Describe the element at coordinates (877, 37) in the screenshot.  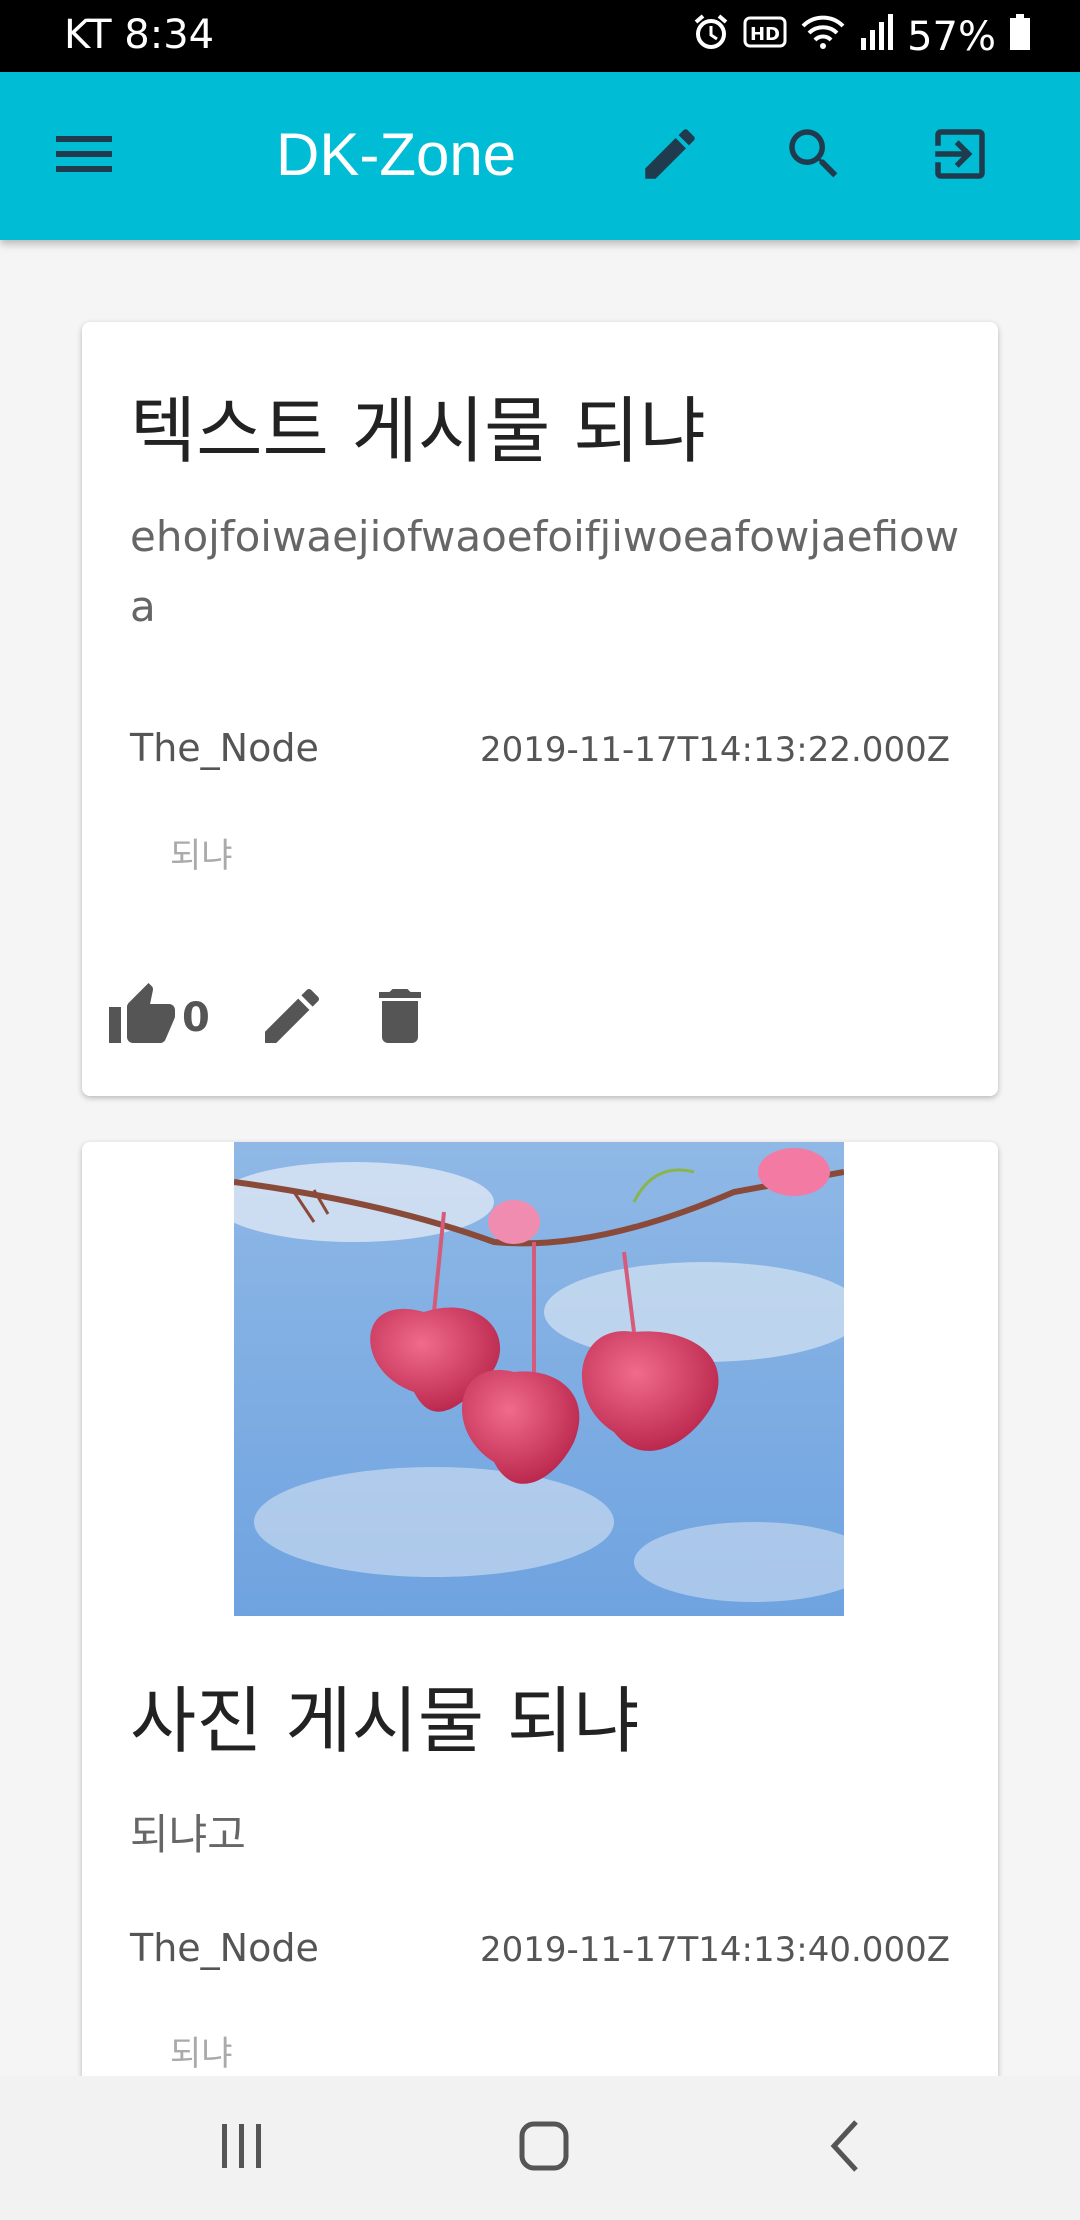
I see `signal-icon` at that location.